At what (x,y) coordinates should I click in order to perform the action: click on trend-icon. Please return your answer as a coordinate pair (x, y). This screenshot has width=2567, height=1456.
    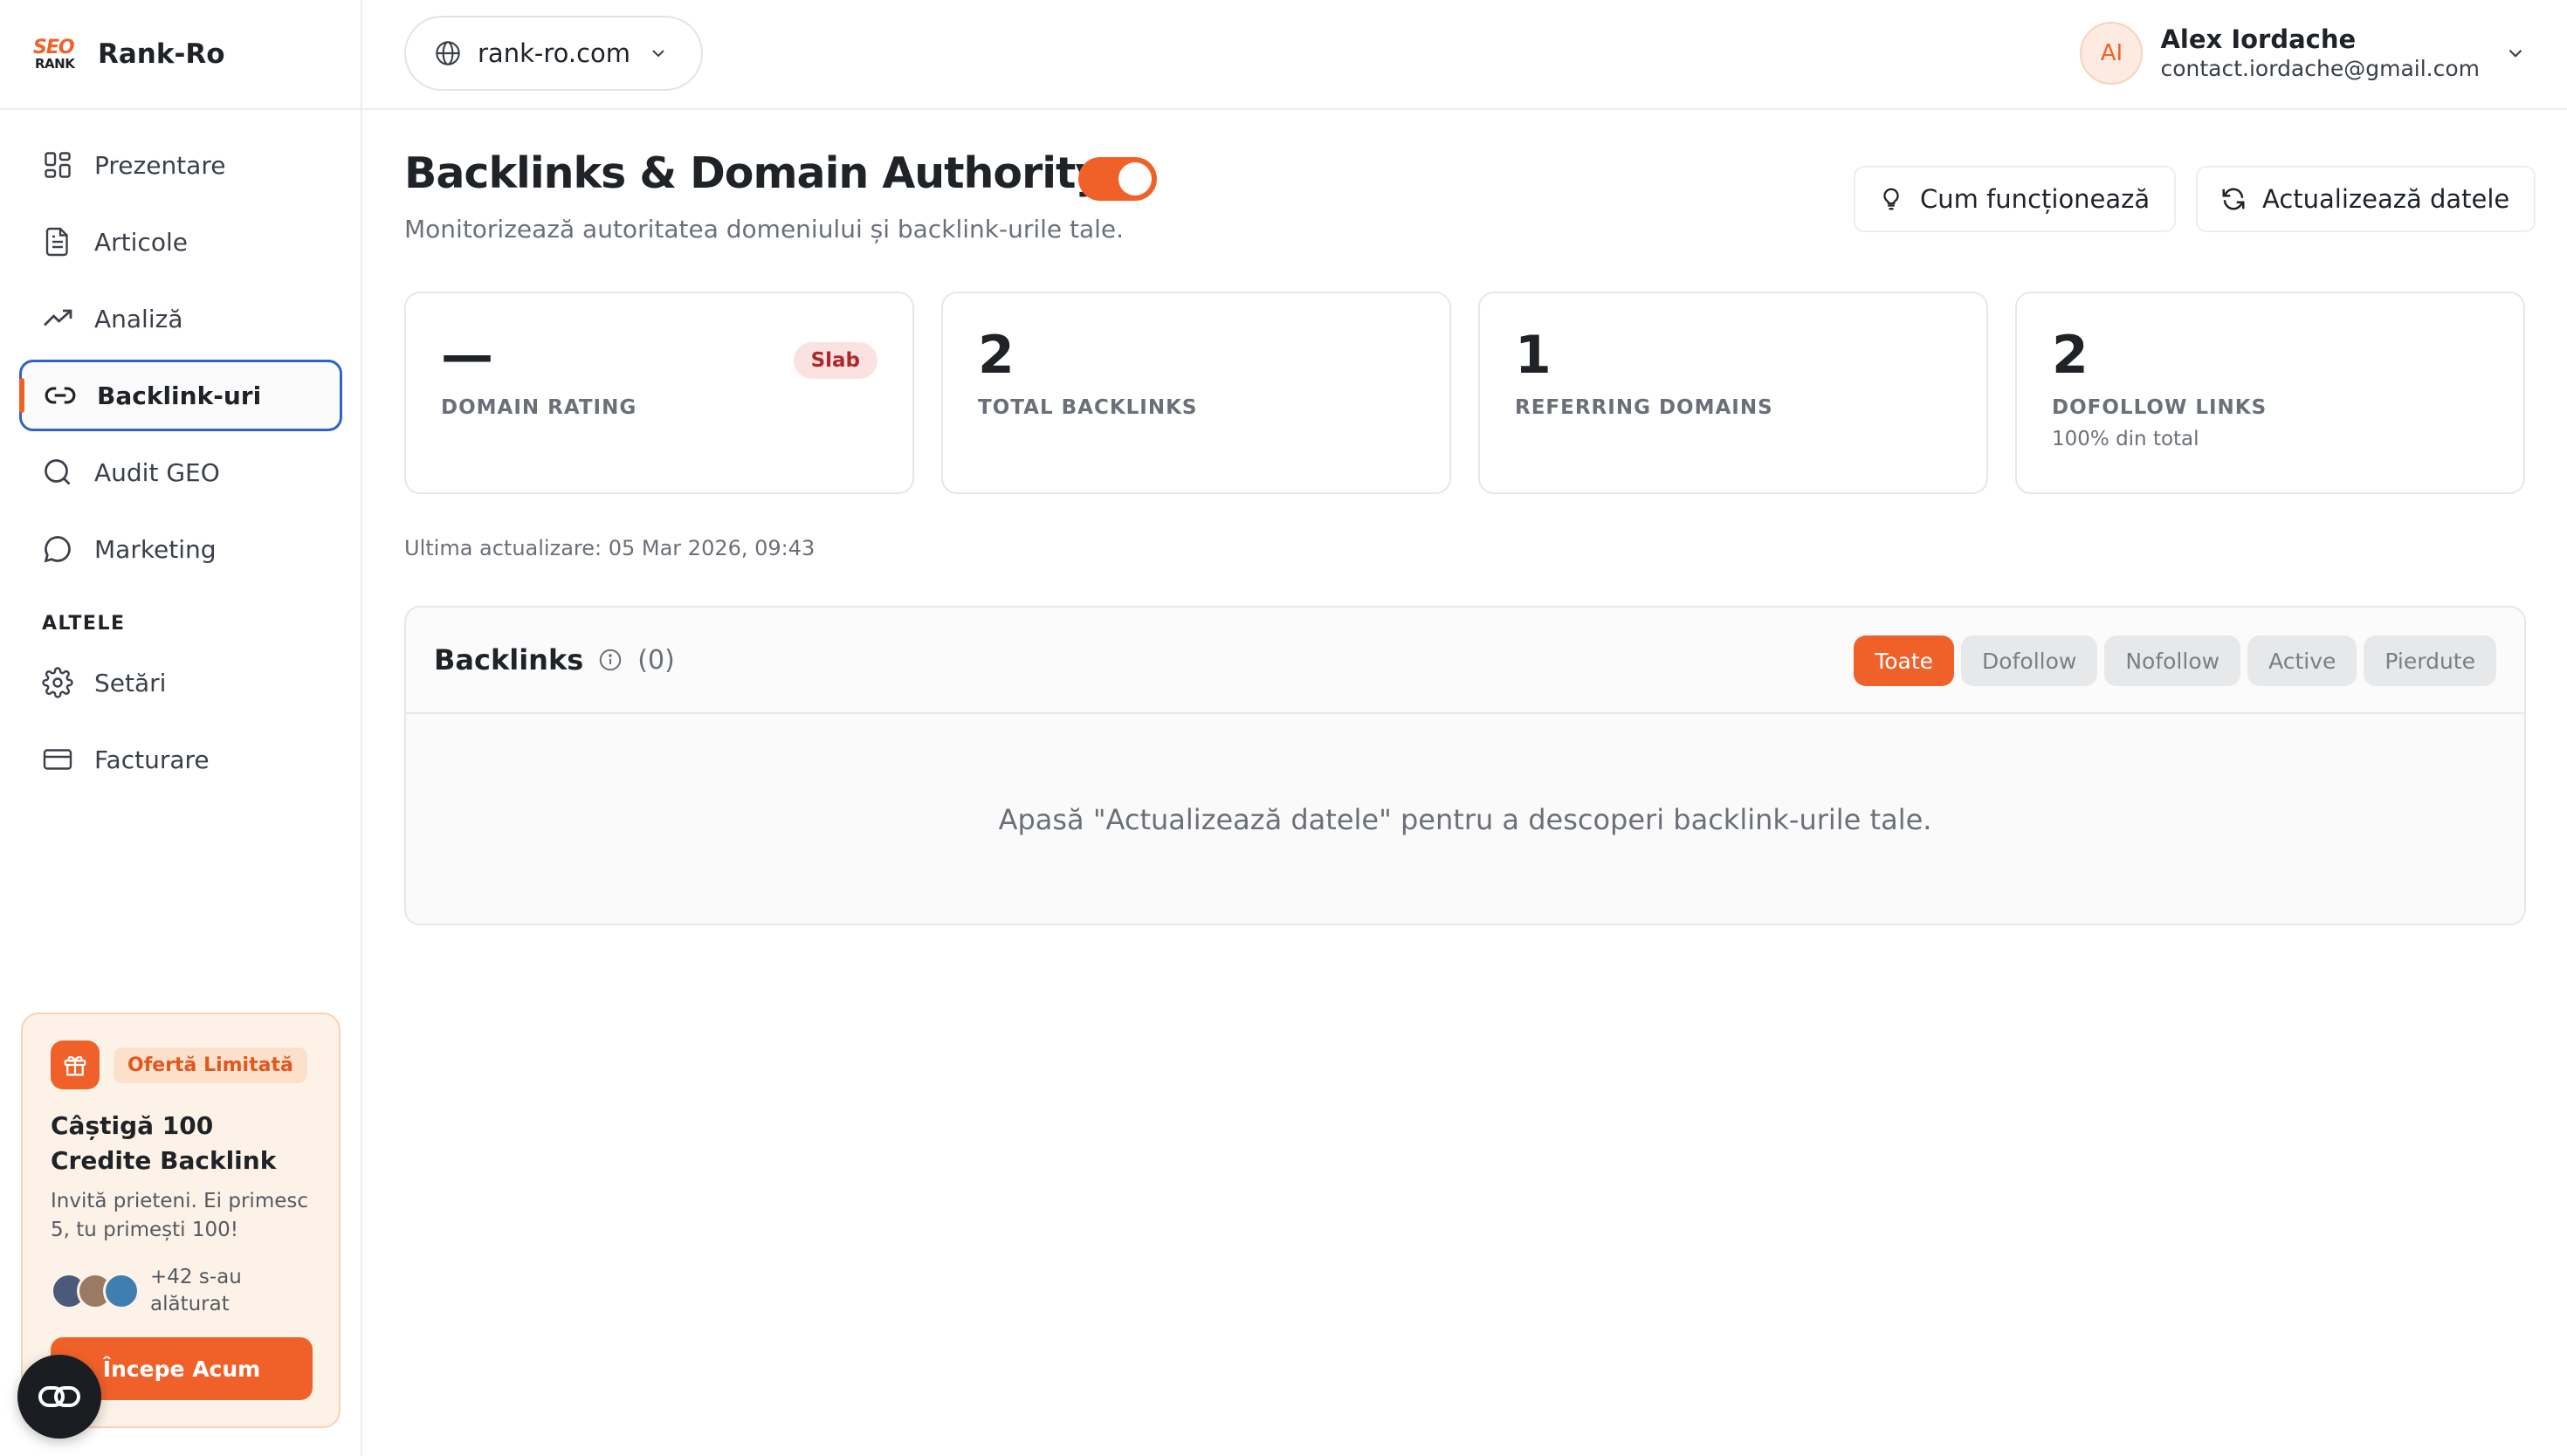
    Looking at the image, I should click on (57, 318).